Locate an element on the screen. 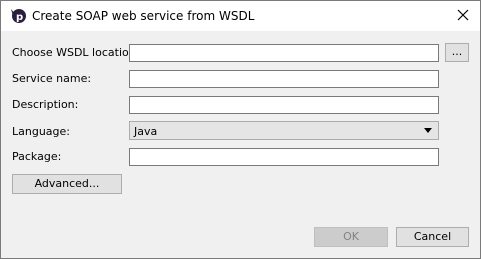 This screenshot has width=481, height=259. close-icon is located at coordinates (463, 16).